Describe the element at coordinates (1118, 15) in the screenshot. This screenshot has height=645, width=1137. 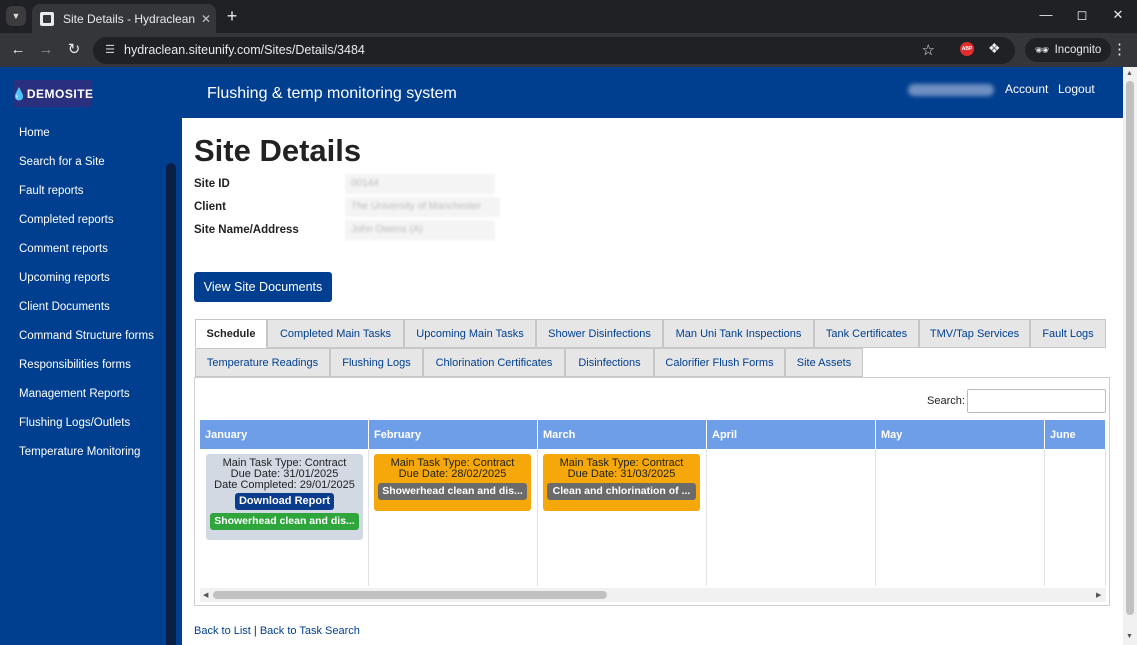
I see `close-window-icon: ✕` at that location.